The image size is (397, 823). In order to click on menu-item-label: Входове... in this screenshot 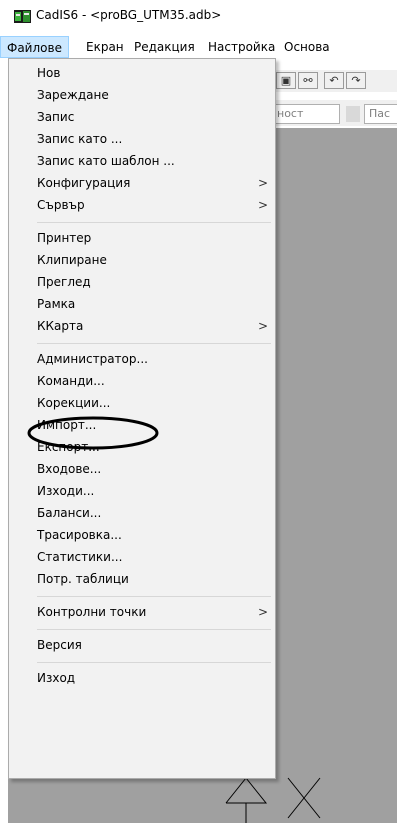, I will do `click(69, 469)`.